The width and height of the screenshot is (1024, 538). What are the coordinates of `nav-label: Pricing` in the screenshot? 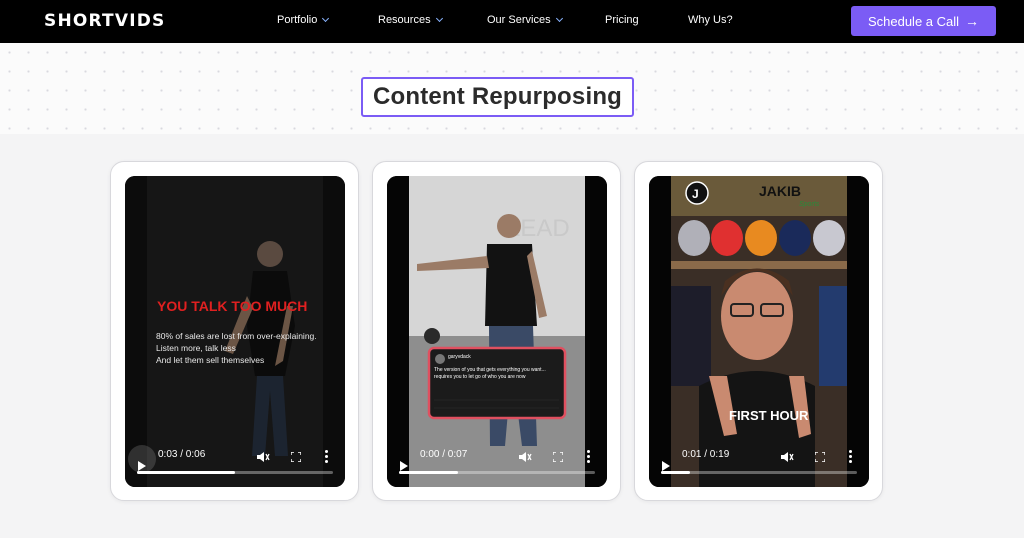 It's located at (622, 20).